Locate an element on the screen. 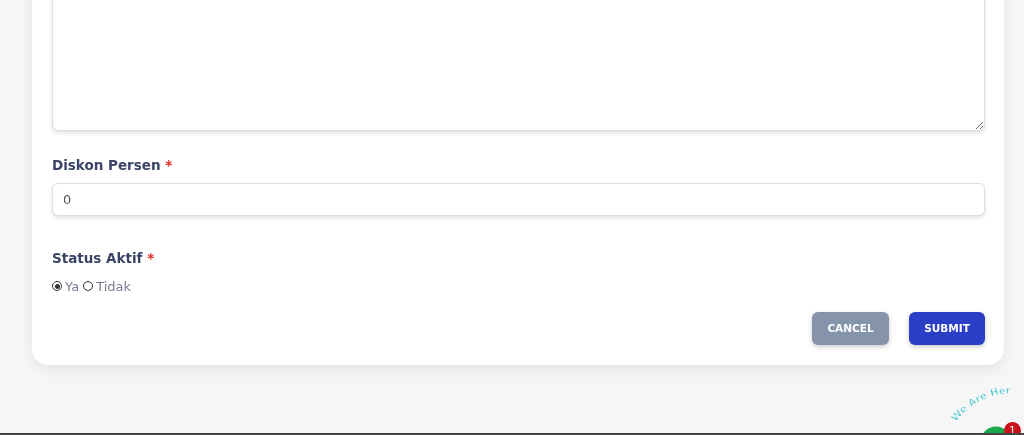 This screenshot has width=1024, height=435. chat-caption: We Are Her is located at coordinates (980, 404).